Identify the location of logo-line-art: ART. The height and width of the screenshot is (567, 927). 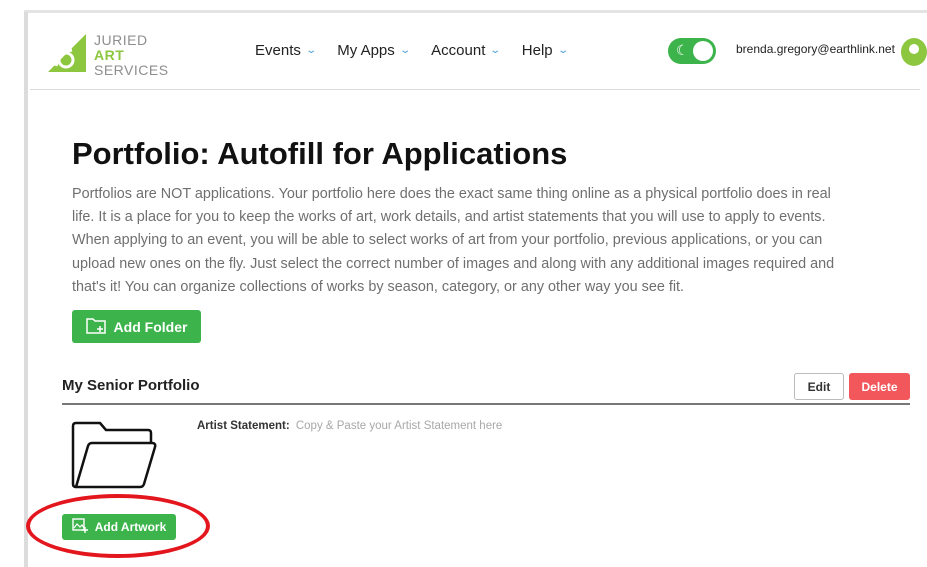
(109, 55).